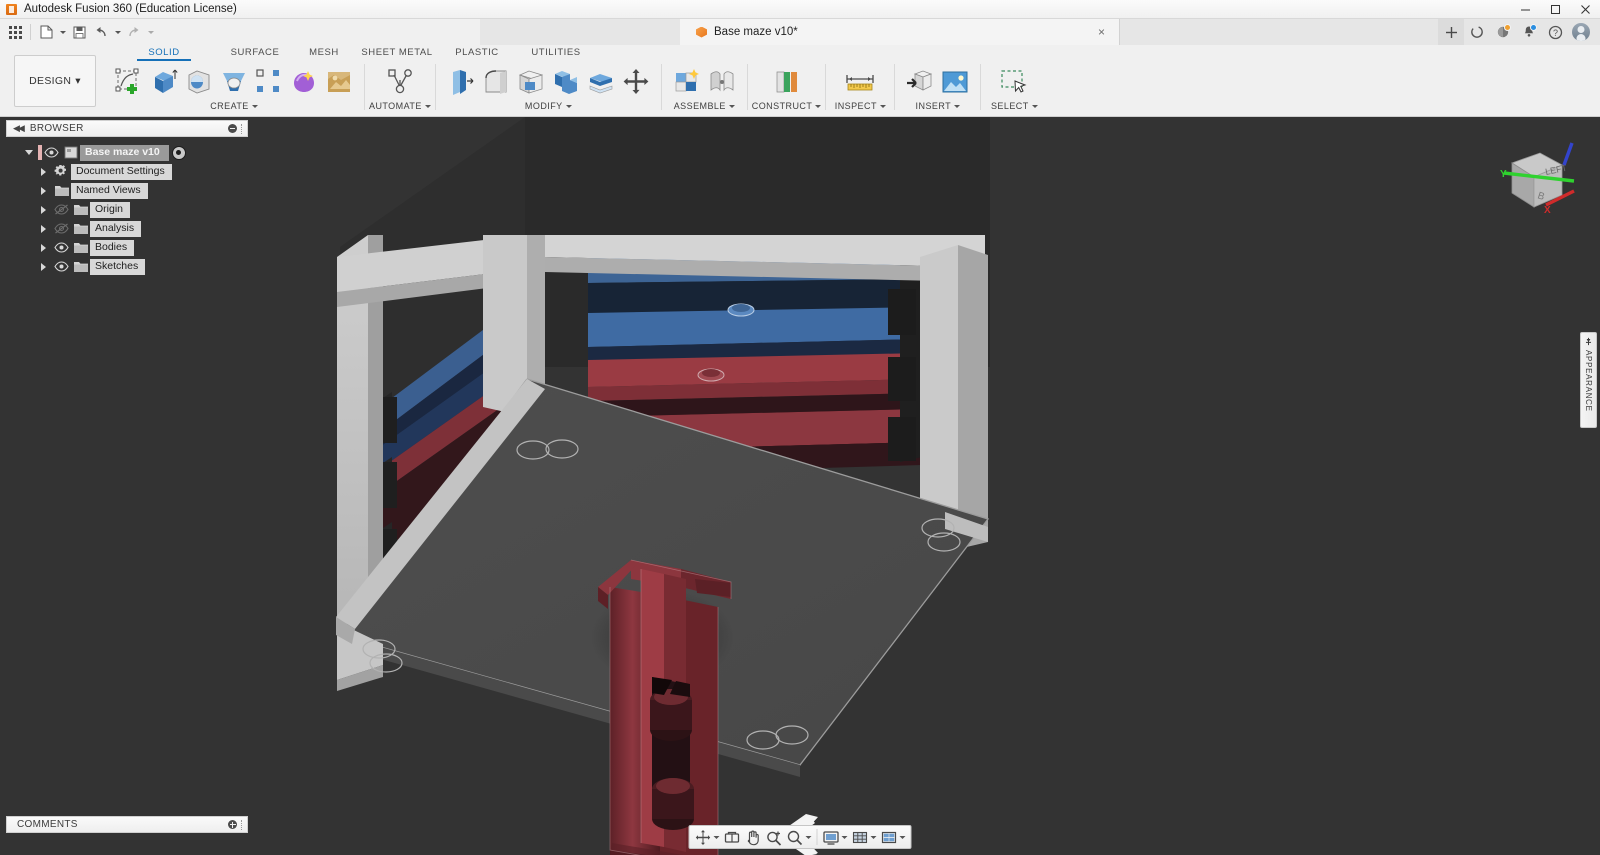  I want to click on file-icon, so click(46, 32).